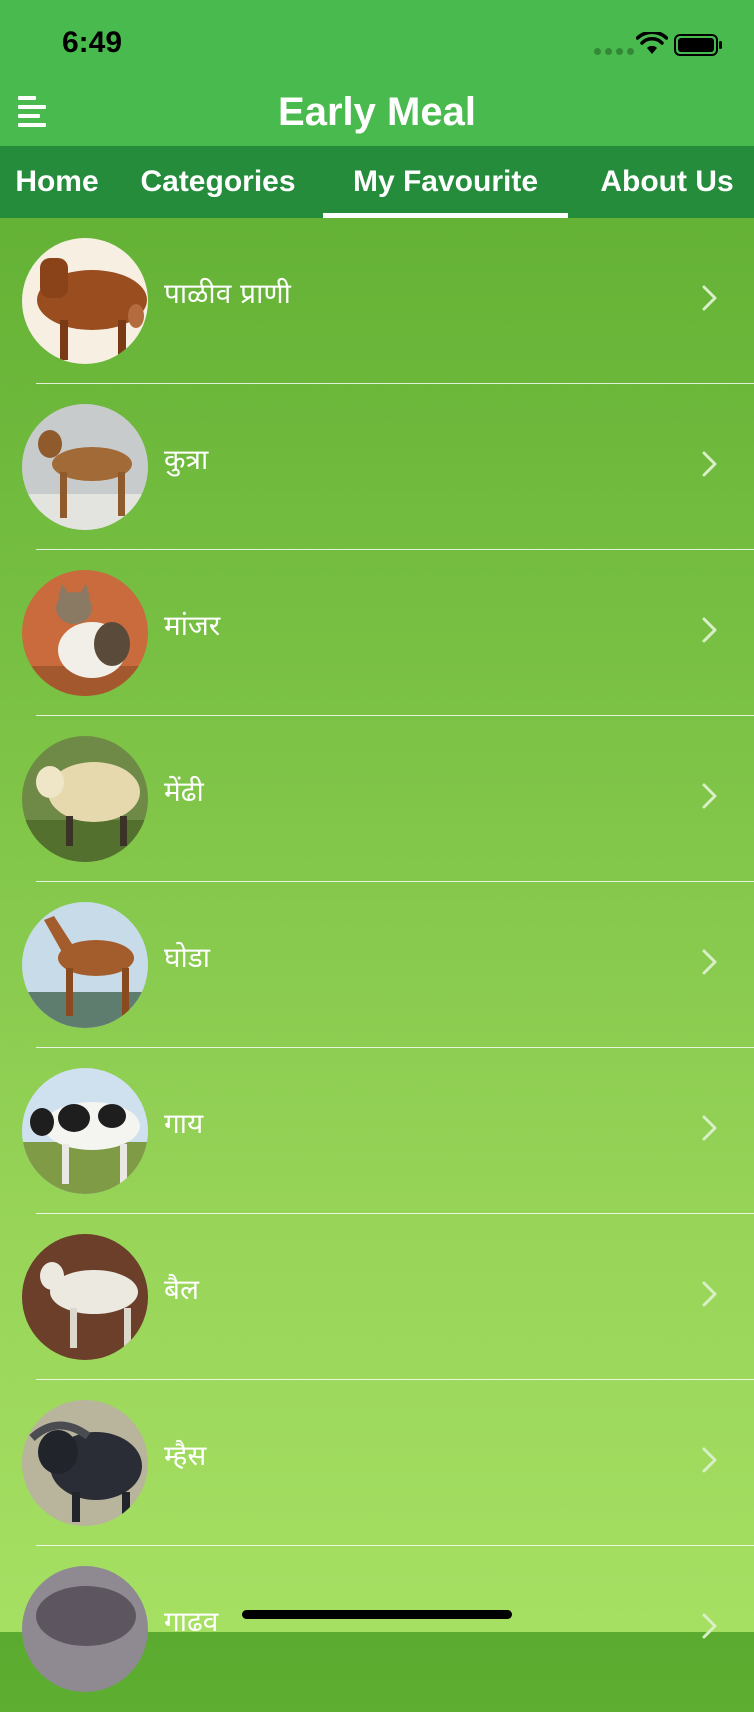 Image resolution: width=754 pixels, height=1712 pixels. I want to click on list-item: मेंढी, so click(377, 799).